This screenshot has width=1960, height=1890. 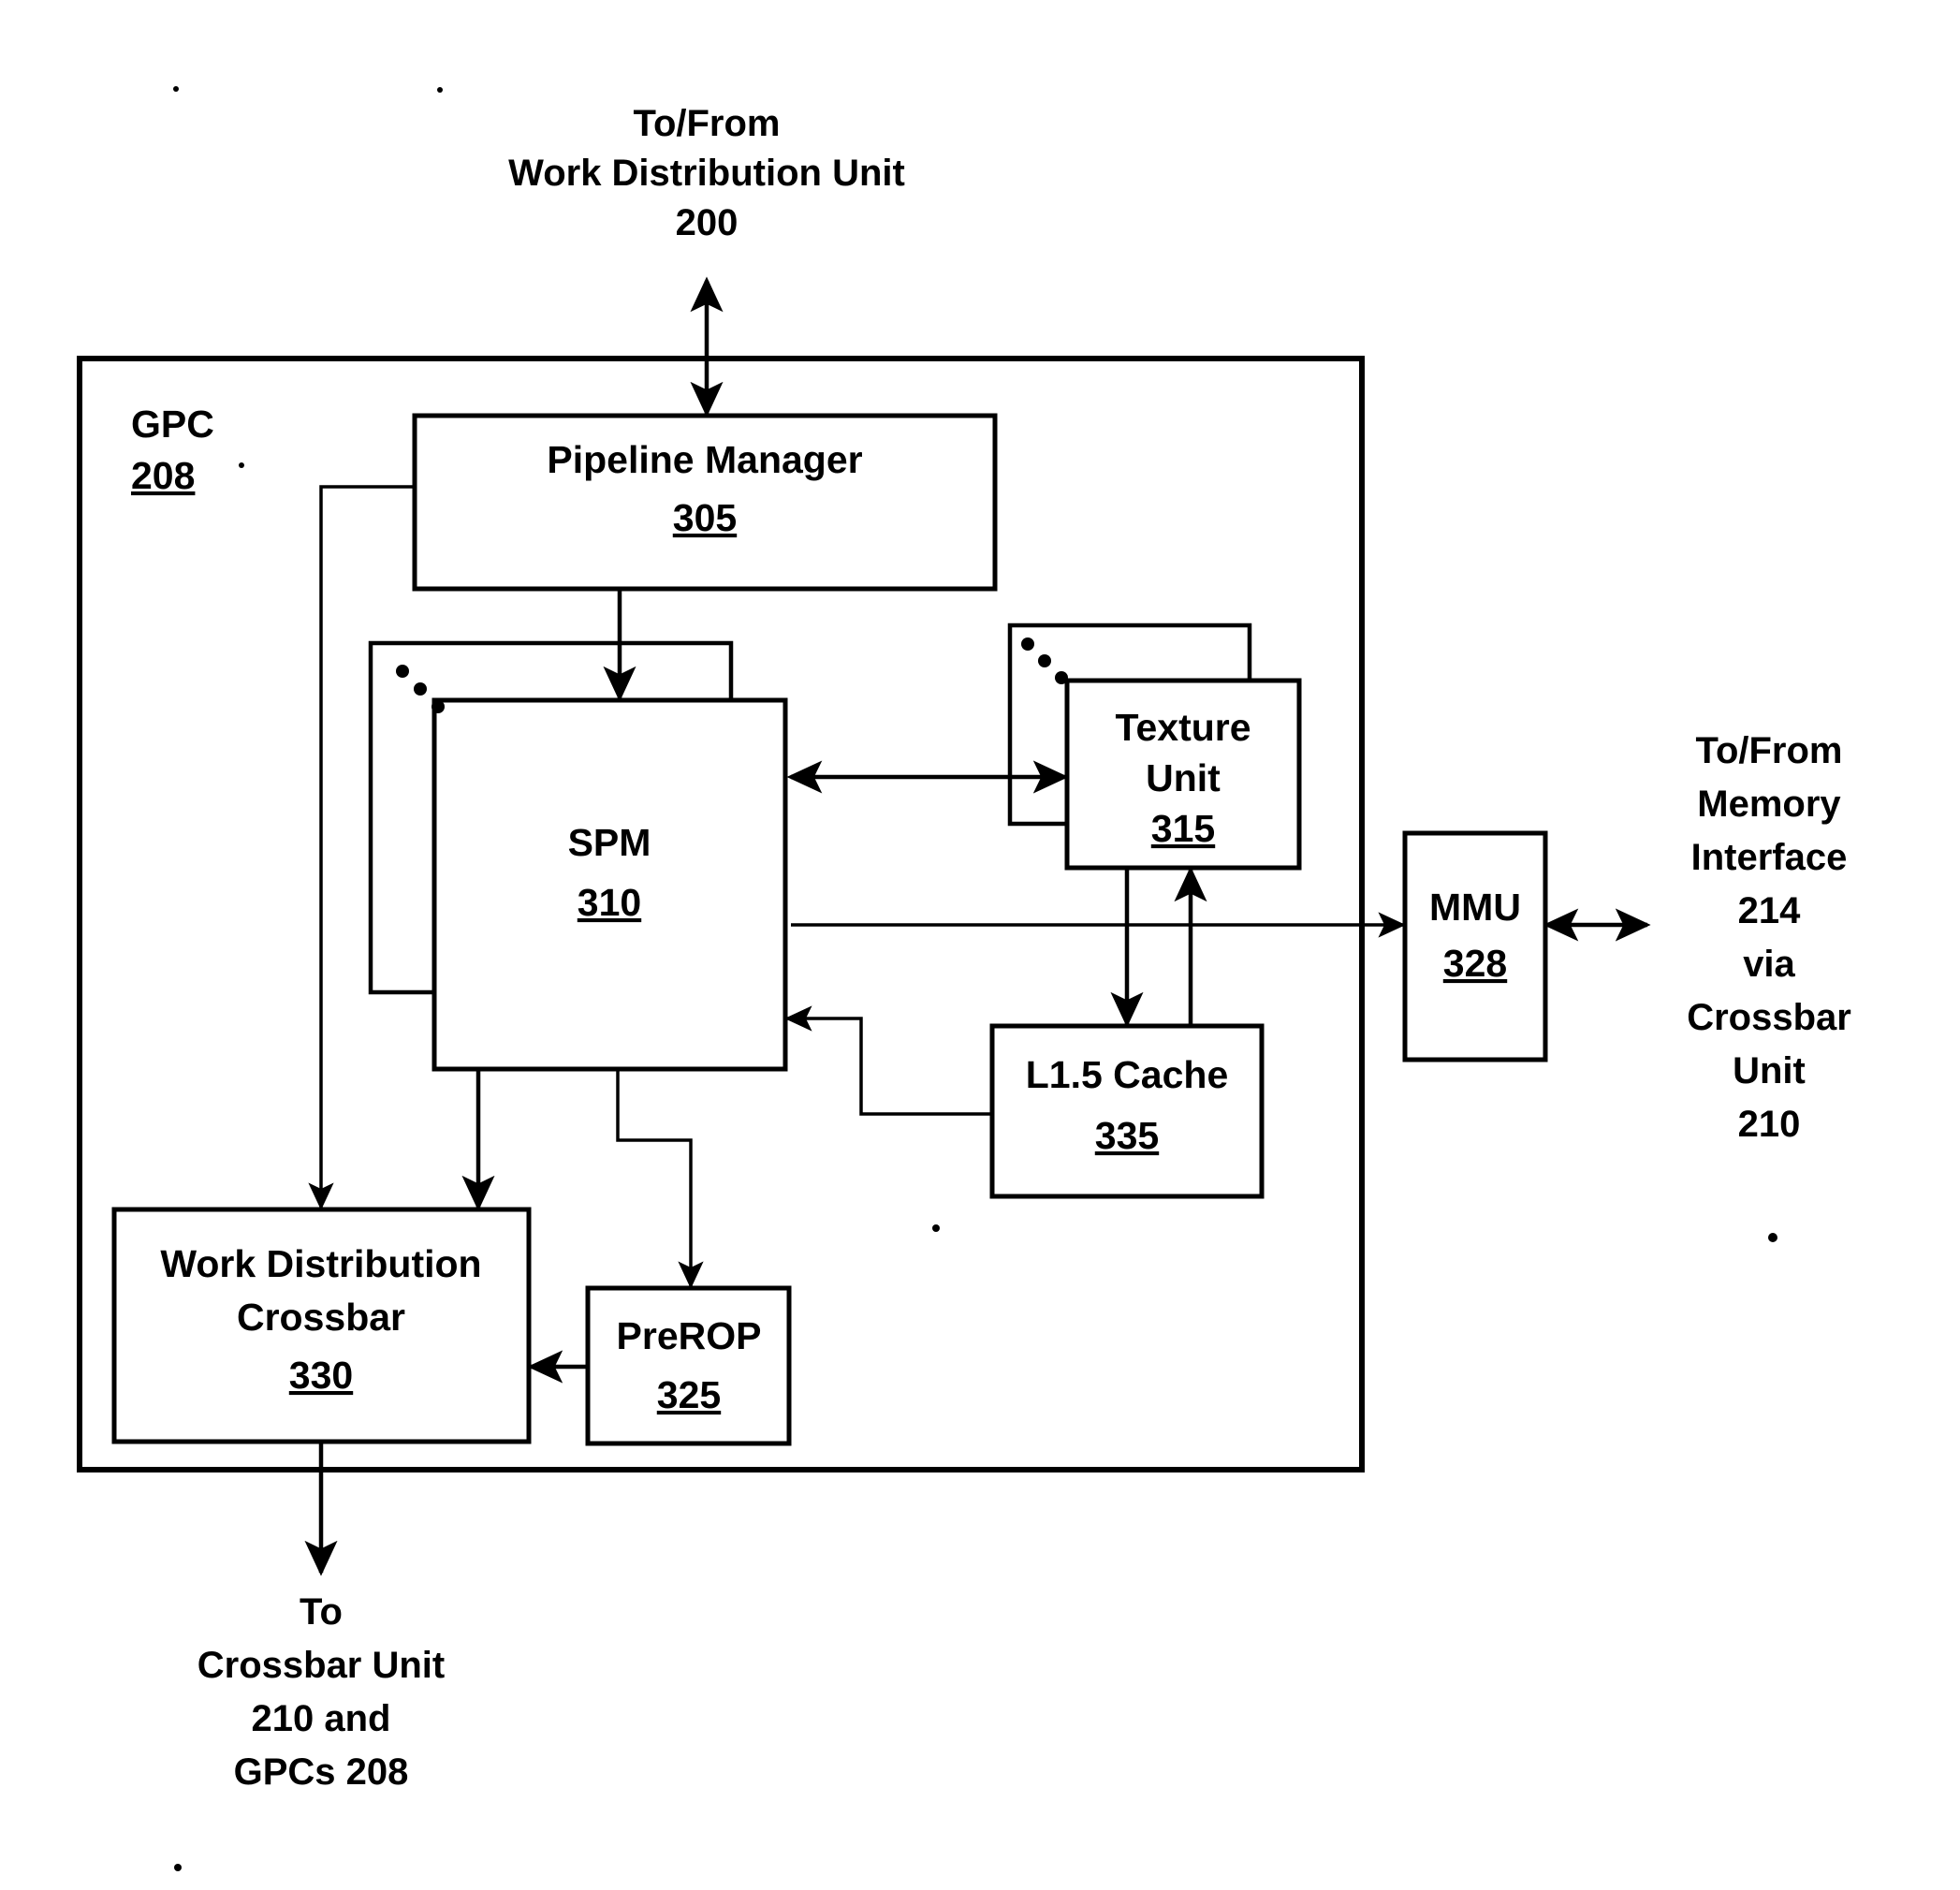 I want to click on right-label-line-6: Crossbar, so click(x=1769, y=1018).